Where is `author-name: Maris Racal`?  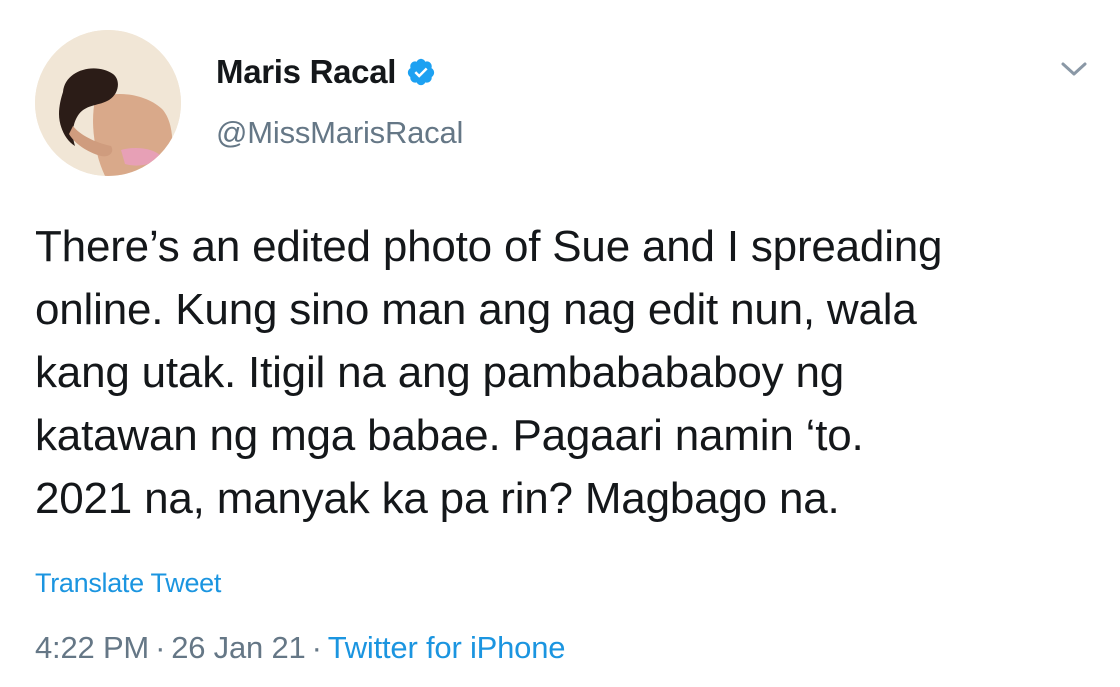
author-name: Maris Racal is located at coordinates (306, 72).